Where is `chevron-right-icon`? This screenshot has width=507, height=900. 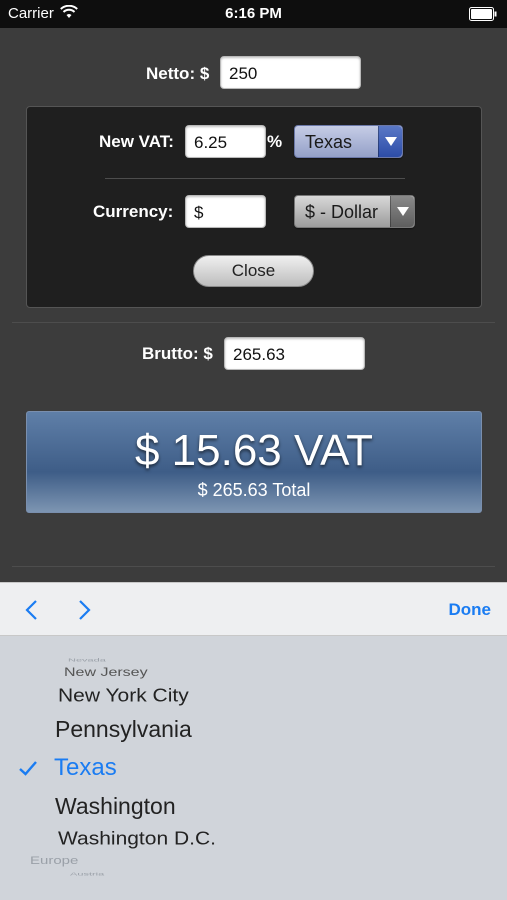 chevron-right-icon is located at coordinates (84, 610).